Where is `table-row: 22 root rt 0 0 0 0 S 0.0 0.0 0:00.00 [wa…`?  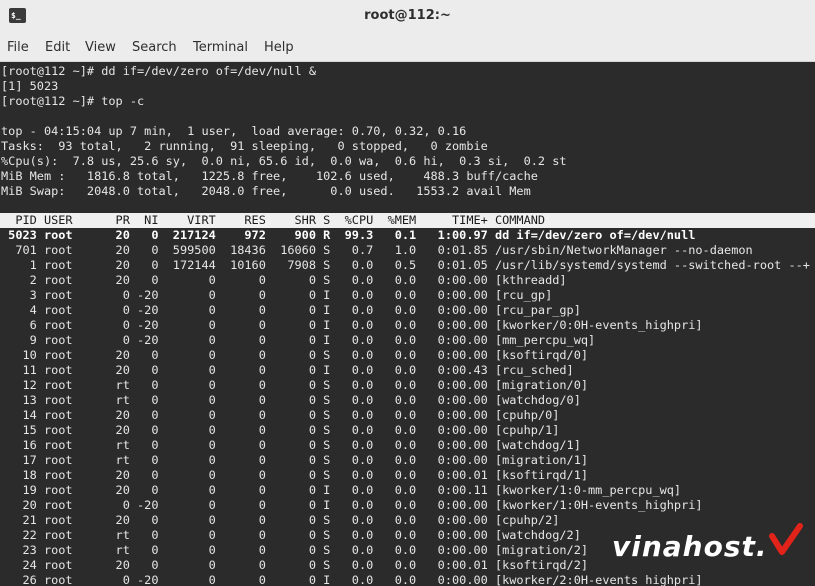
table-row: 22 root rt 0 0 0 0 S 0.0 0.0 0:00.00 [wa… is located at coordinates (291, 535).